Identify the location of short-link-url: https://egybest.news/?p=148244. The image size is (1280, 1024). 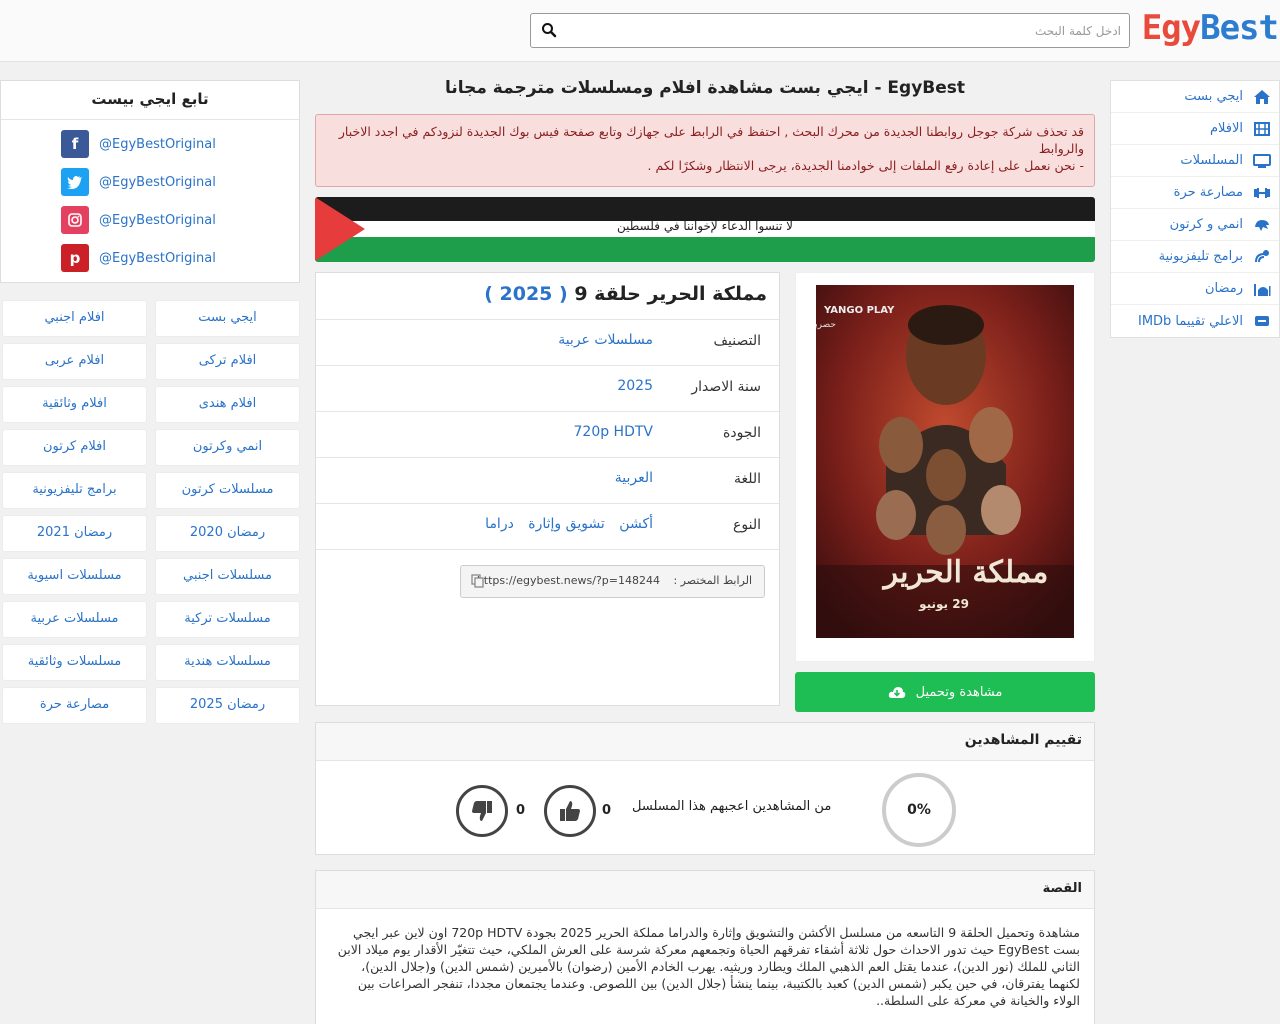
(568, 580).